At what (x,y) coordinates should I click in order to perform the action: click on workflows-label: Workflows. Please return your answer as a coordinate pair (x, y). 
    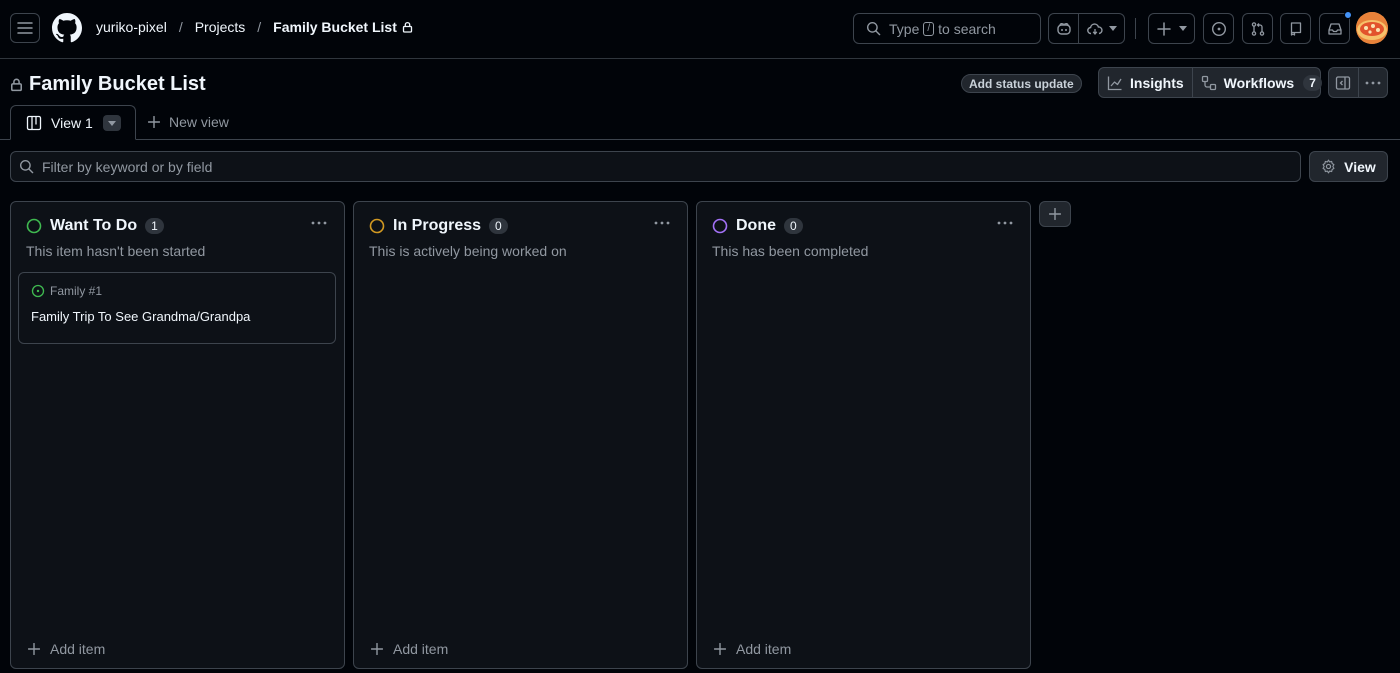
    Looking at the image, I should click on (1259, 82).